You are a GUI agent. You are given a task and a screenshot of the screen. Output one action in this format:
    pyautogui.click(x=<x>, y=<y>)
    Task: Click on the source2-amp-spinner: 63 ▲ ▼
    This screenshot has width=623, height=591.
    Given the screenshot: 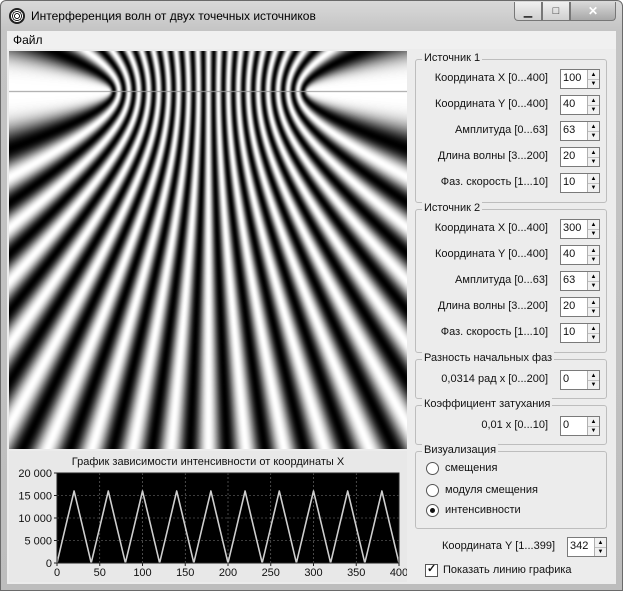 What is the action you would take?
    pyautogui.click(x=580, y=281)
    